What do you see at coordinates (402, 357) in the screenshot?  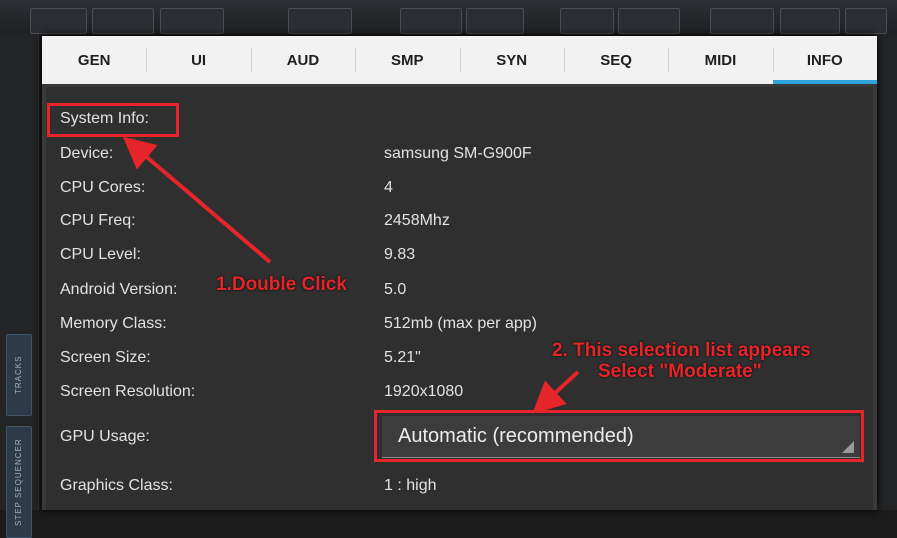 I see `info-value-screen-size: 5.21"` at bounding box center [402, 357].